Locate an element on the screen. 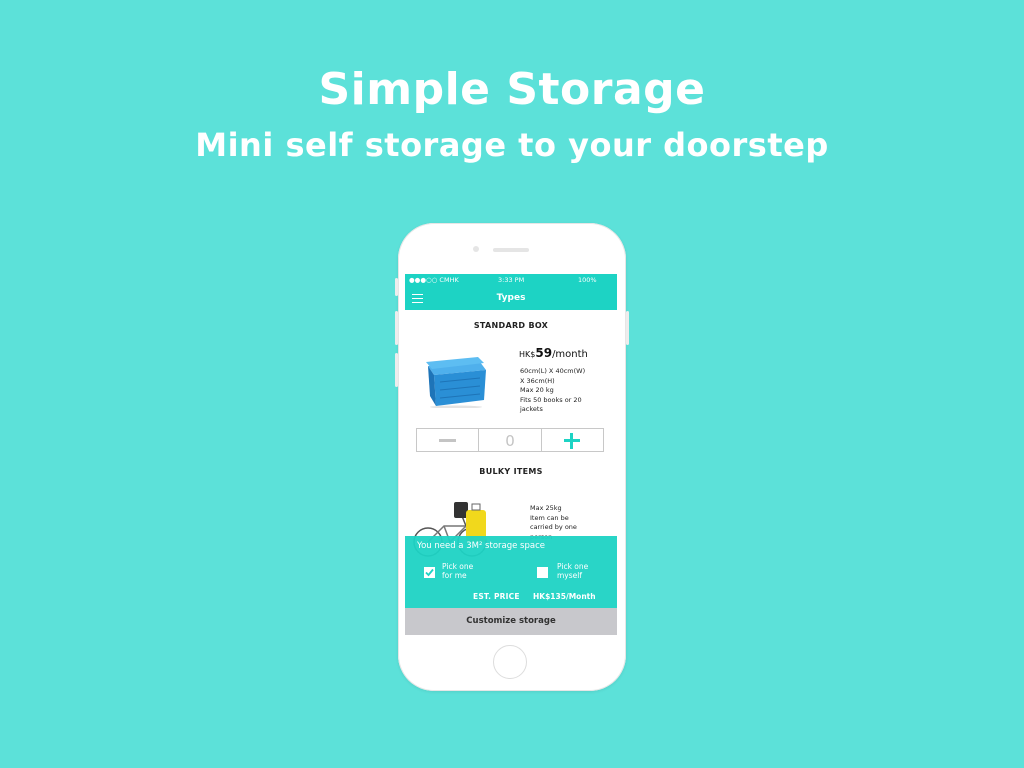  pick-for-me-checkbox is located at coordinates (429, 572).